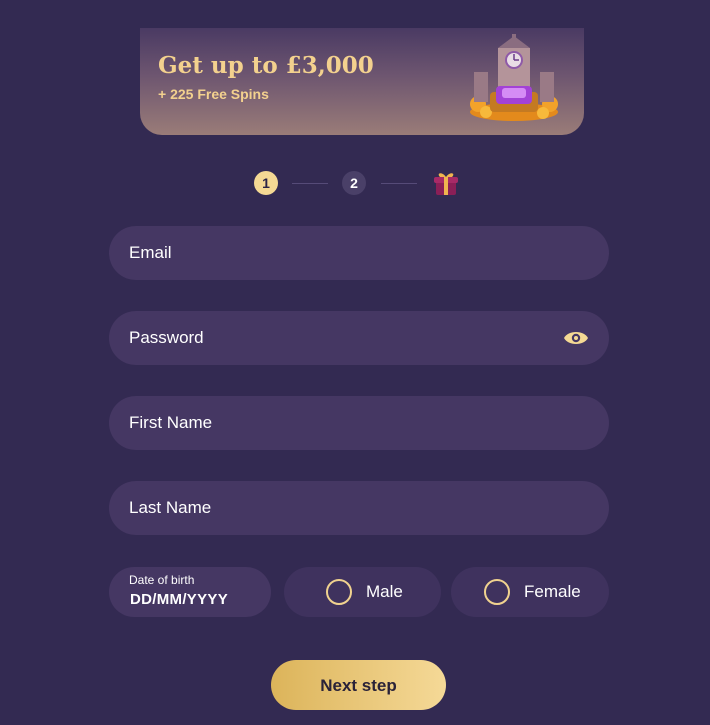  What do you see at coordinates (213, 94) in the screenshot?
I see `promo-subtitle: + 225 Free Spins` at bounding box center [213, 94].